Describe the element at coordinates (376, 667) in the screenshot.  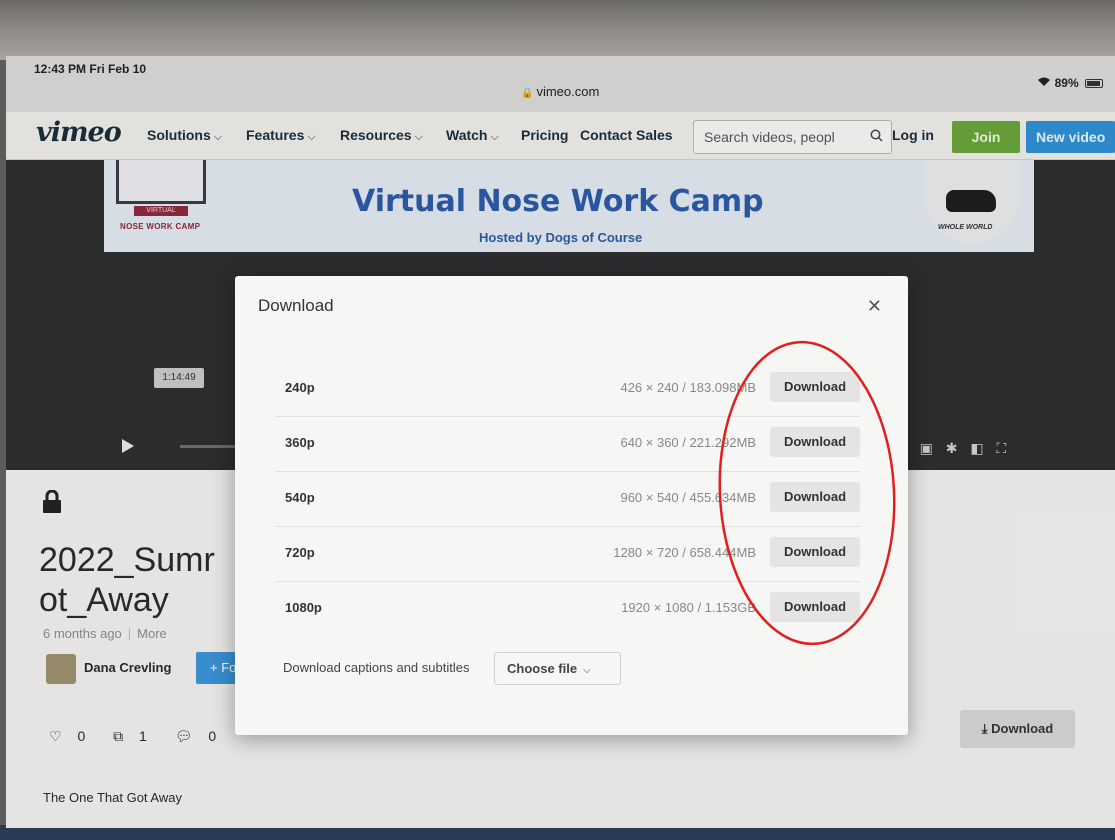
I see `captions-label: Download captions and subtitles` at that location.